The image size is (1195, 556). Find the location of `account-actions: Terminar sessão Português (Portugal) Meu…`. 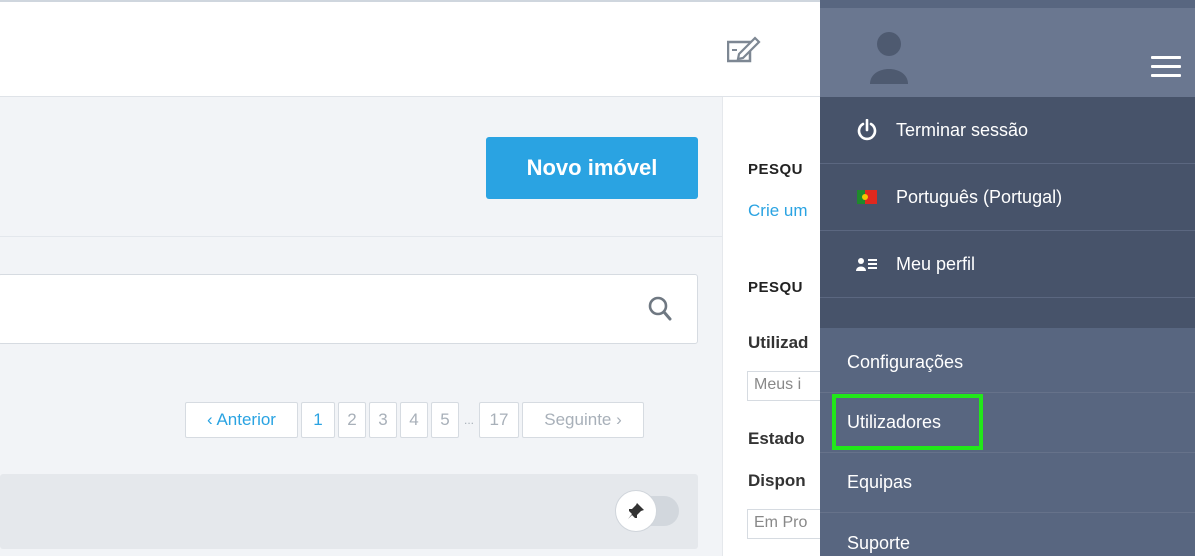

account-actions: Terminar sessão Português (Portugal) Meu… is located at coordinates (1007, 212).